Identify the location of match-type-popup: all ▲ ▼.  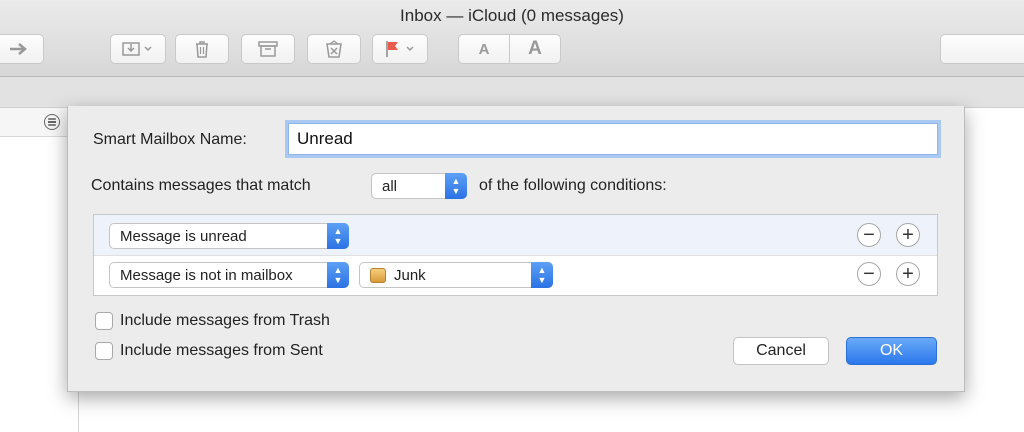
(419, 186).